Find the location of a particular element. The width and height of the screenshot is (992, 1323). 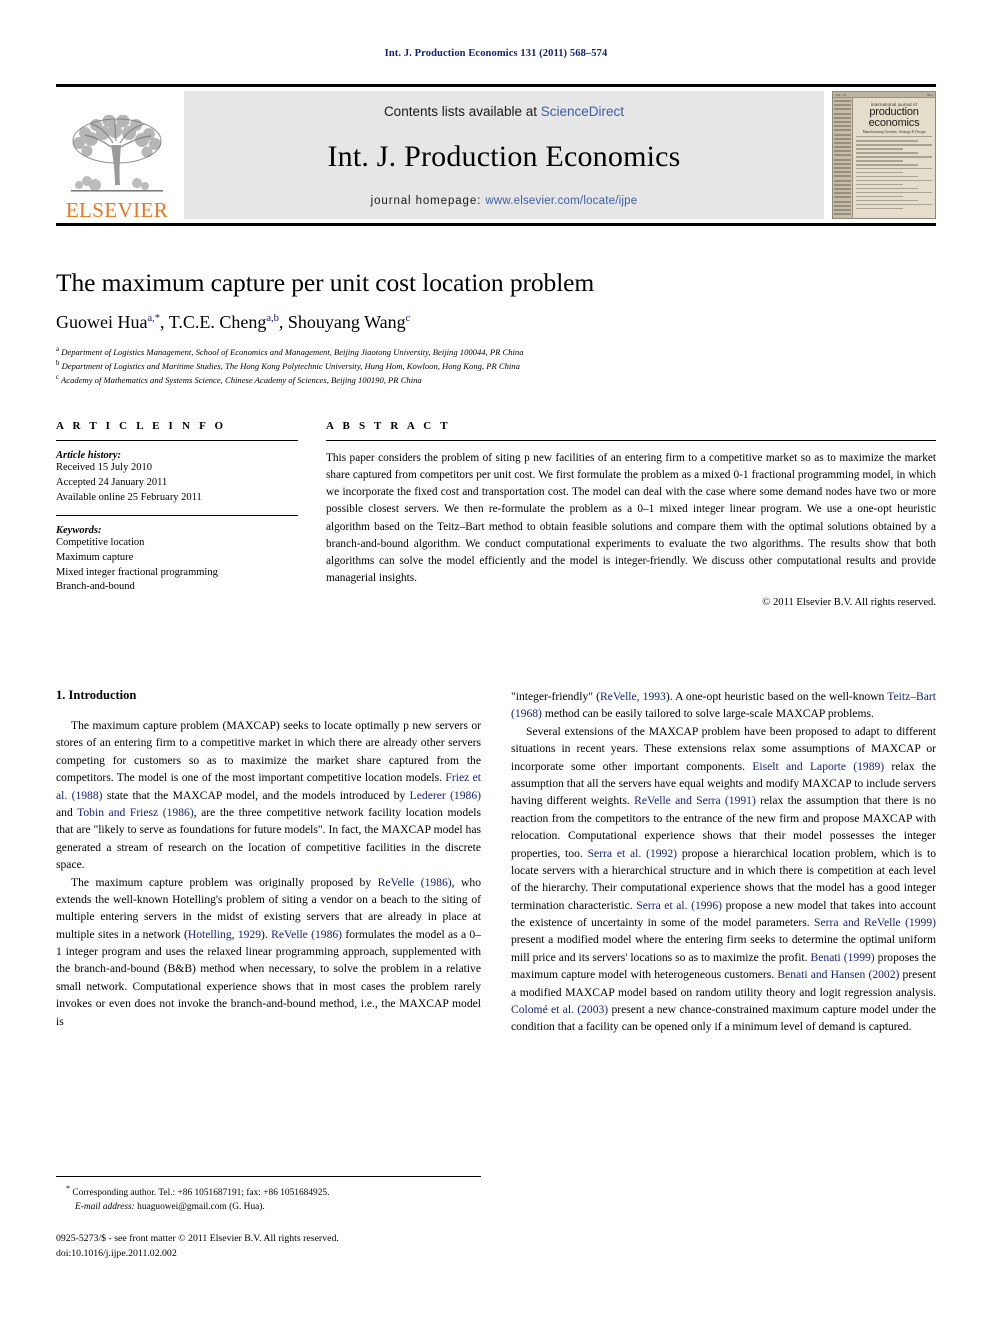

author-name: Guowei Hua is located at coordinates (102, 322).